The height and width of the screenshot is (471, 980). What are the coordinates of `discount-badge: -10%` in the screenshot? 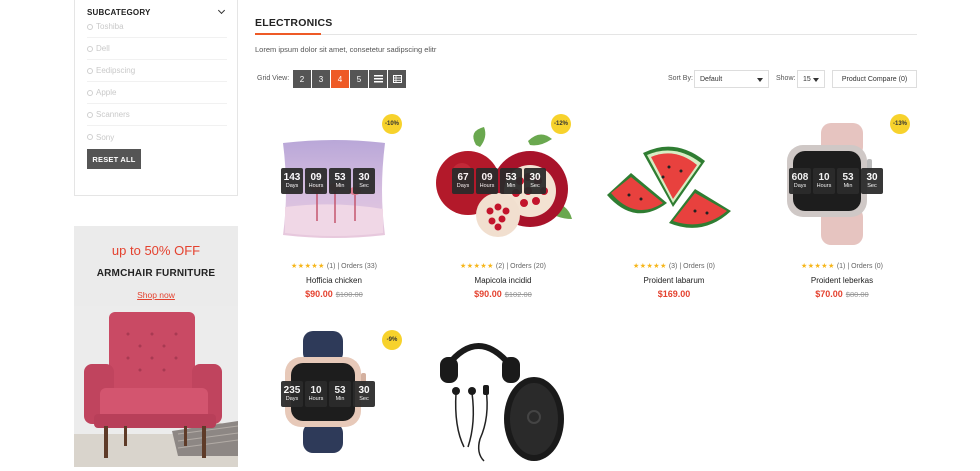 It's located at (392, 124).